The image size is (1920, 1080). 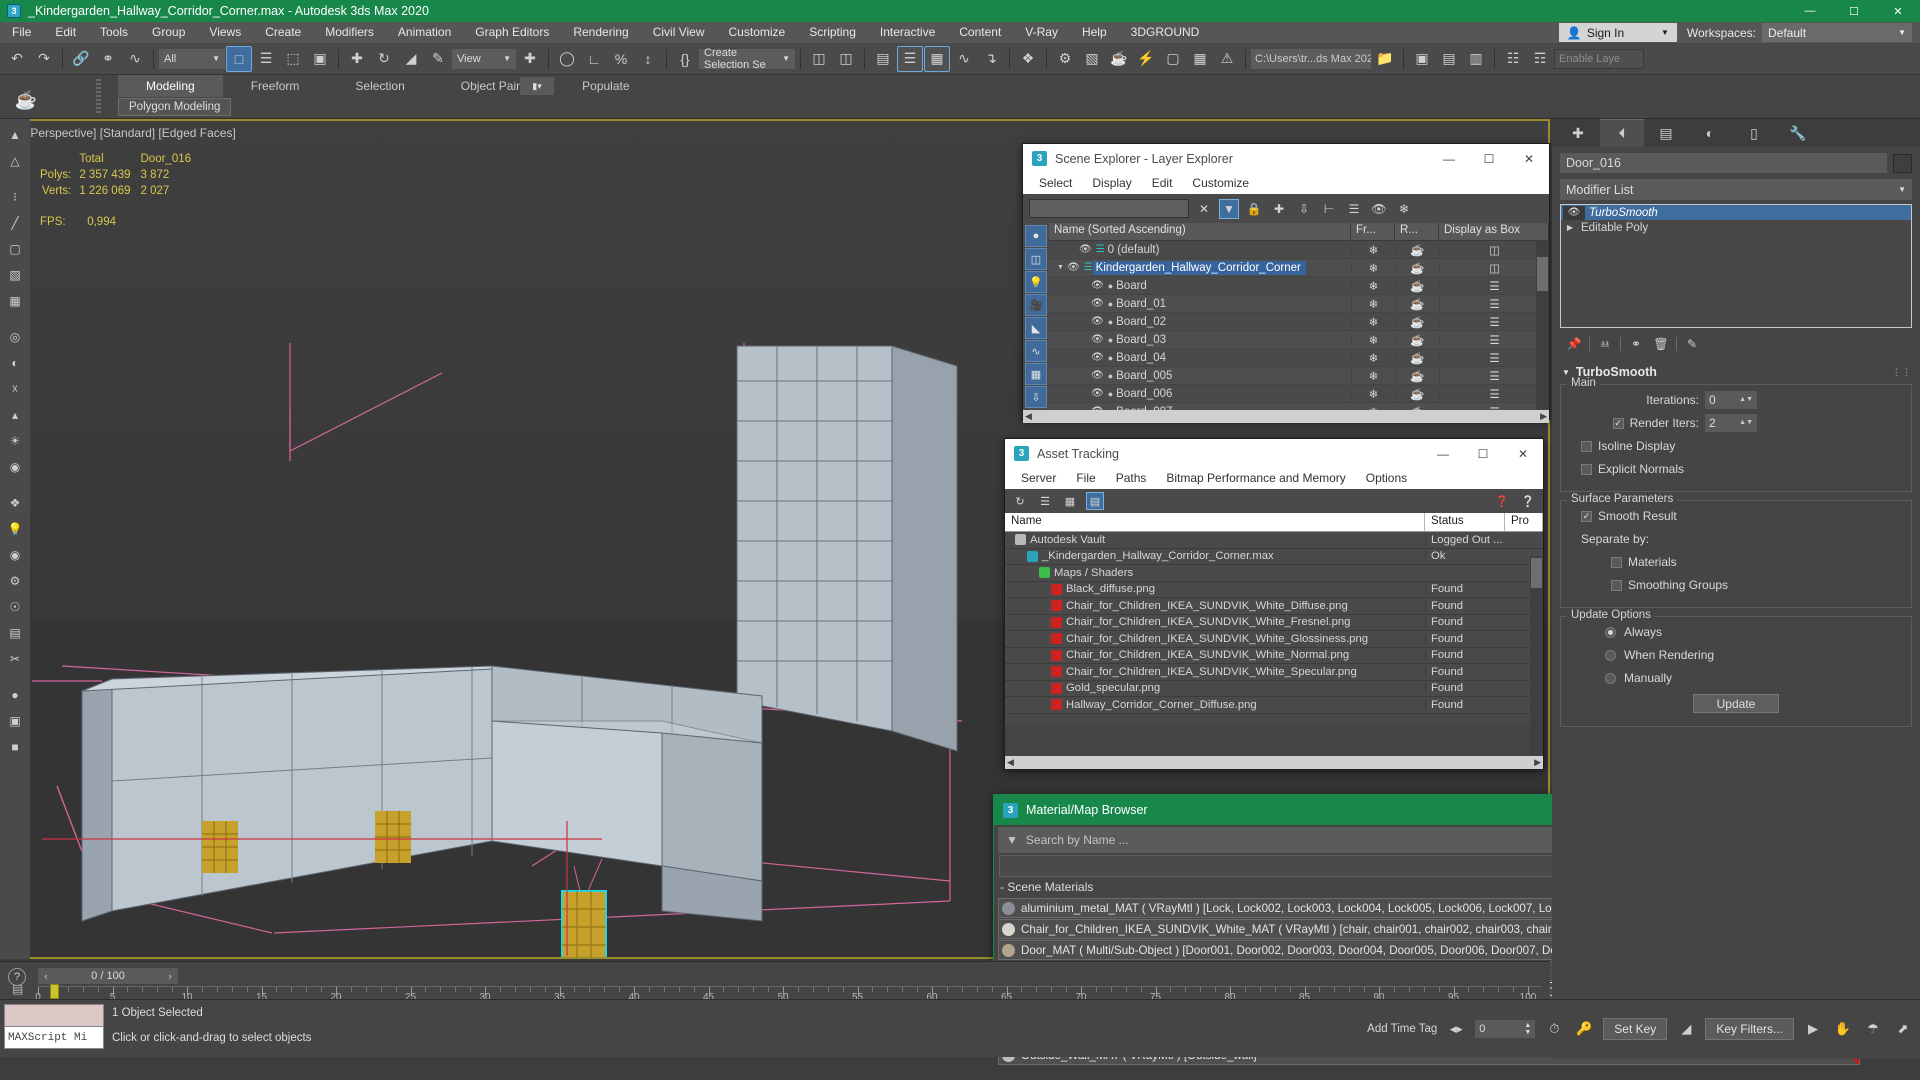 What do you see at coordinates (1542, 274) in the screenshot?
I see `scrollbar-thumb` at bounding box center [1542, 274].